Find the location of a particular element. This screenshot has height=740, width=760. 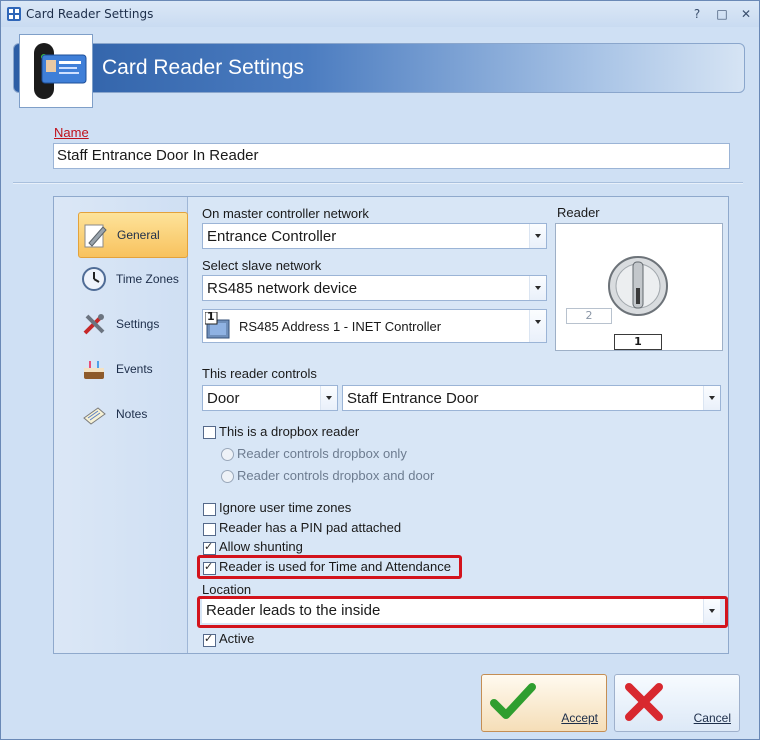

device-address-badge: 1 is located at coordinates (211, 316).